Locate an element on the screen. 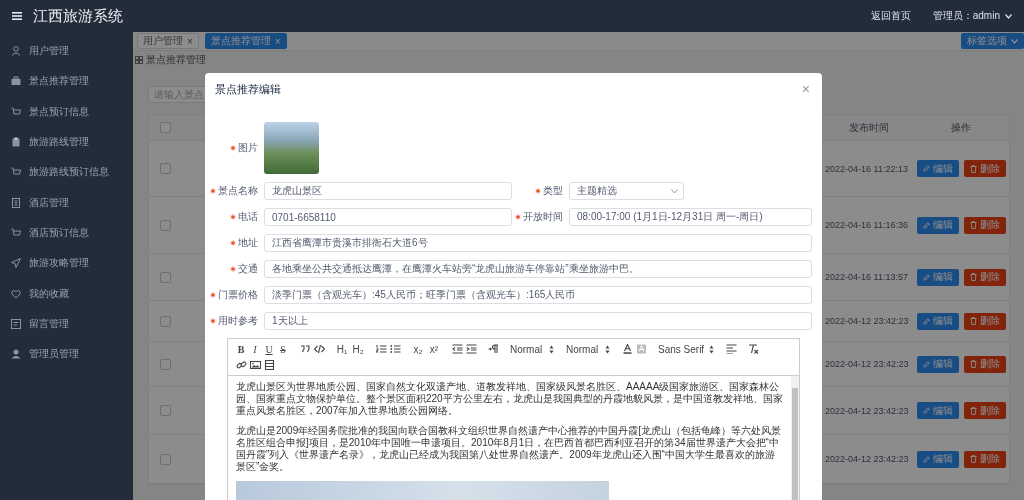 This screenshot has width=1024, height=500. quote-icon is located at coordinates (305, 349).